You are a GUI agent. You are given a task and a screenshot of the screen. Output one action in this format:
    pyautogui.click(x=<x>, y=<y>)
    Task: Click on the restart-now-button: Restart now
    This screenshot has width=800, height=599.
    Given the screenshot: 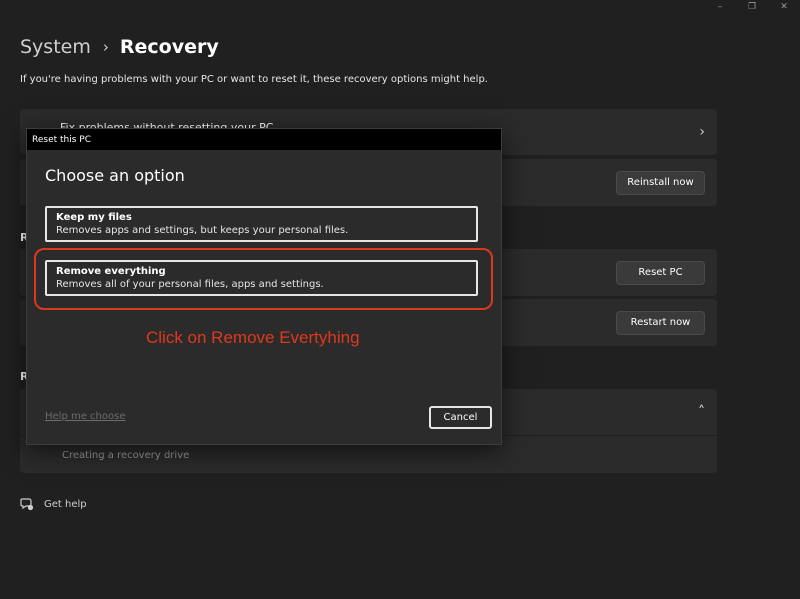 What is the action you would take?
    pyautogui.click(x=660, y=322)
    